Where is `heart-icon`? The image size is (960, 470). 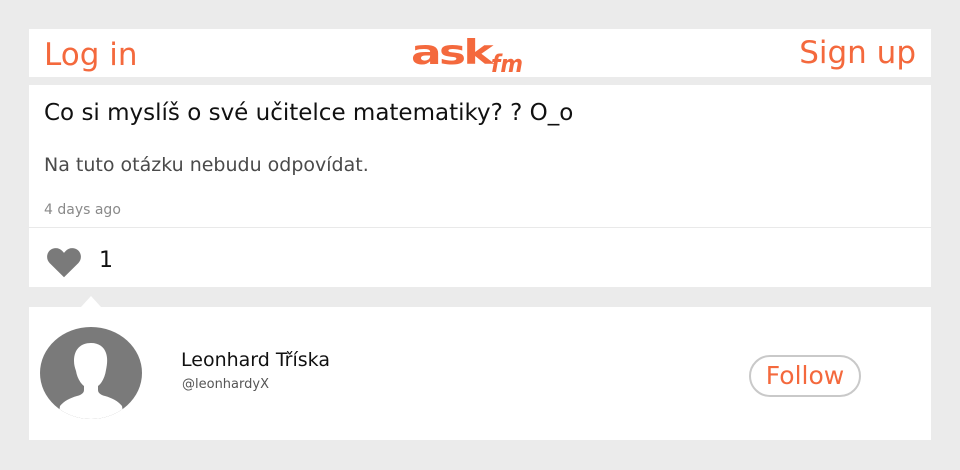
heart-icon is located at coordinates (64, 262).